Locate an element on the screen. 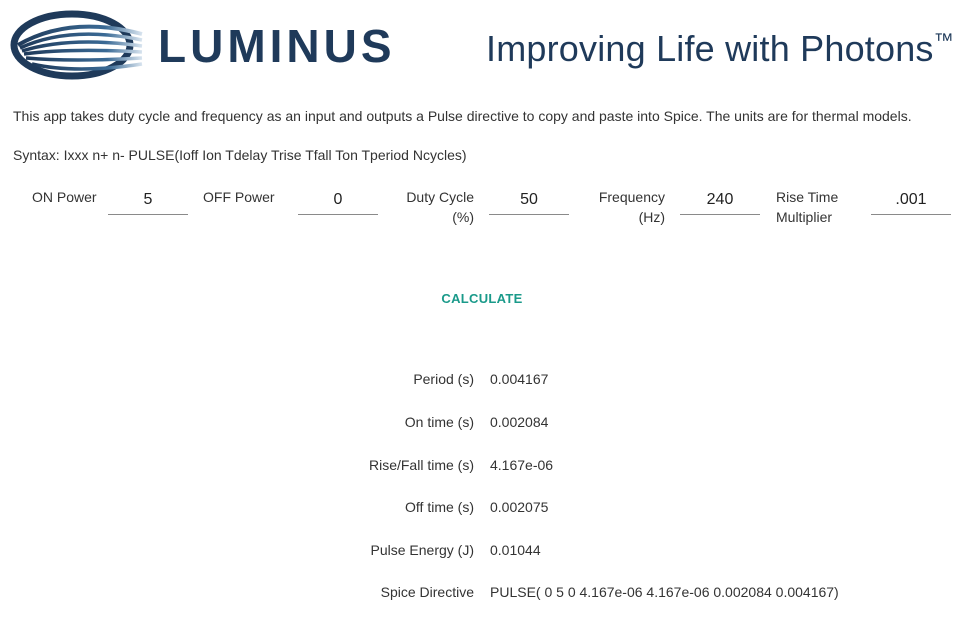  period-label: Period (s) is located at coordinates (443, 379).